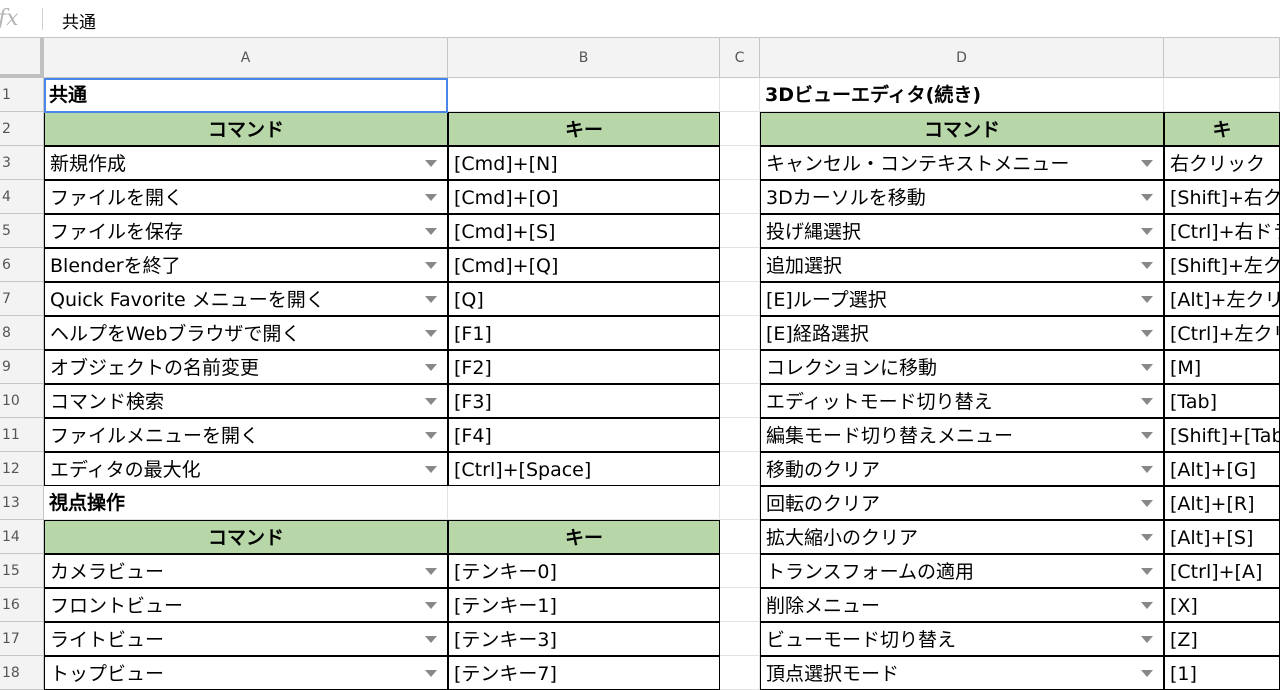  What do you see at coordinates (1222, 265) in the screenshot?
I see `table-cell: [Shift]+左ク` at bounding box center [1222, 265].